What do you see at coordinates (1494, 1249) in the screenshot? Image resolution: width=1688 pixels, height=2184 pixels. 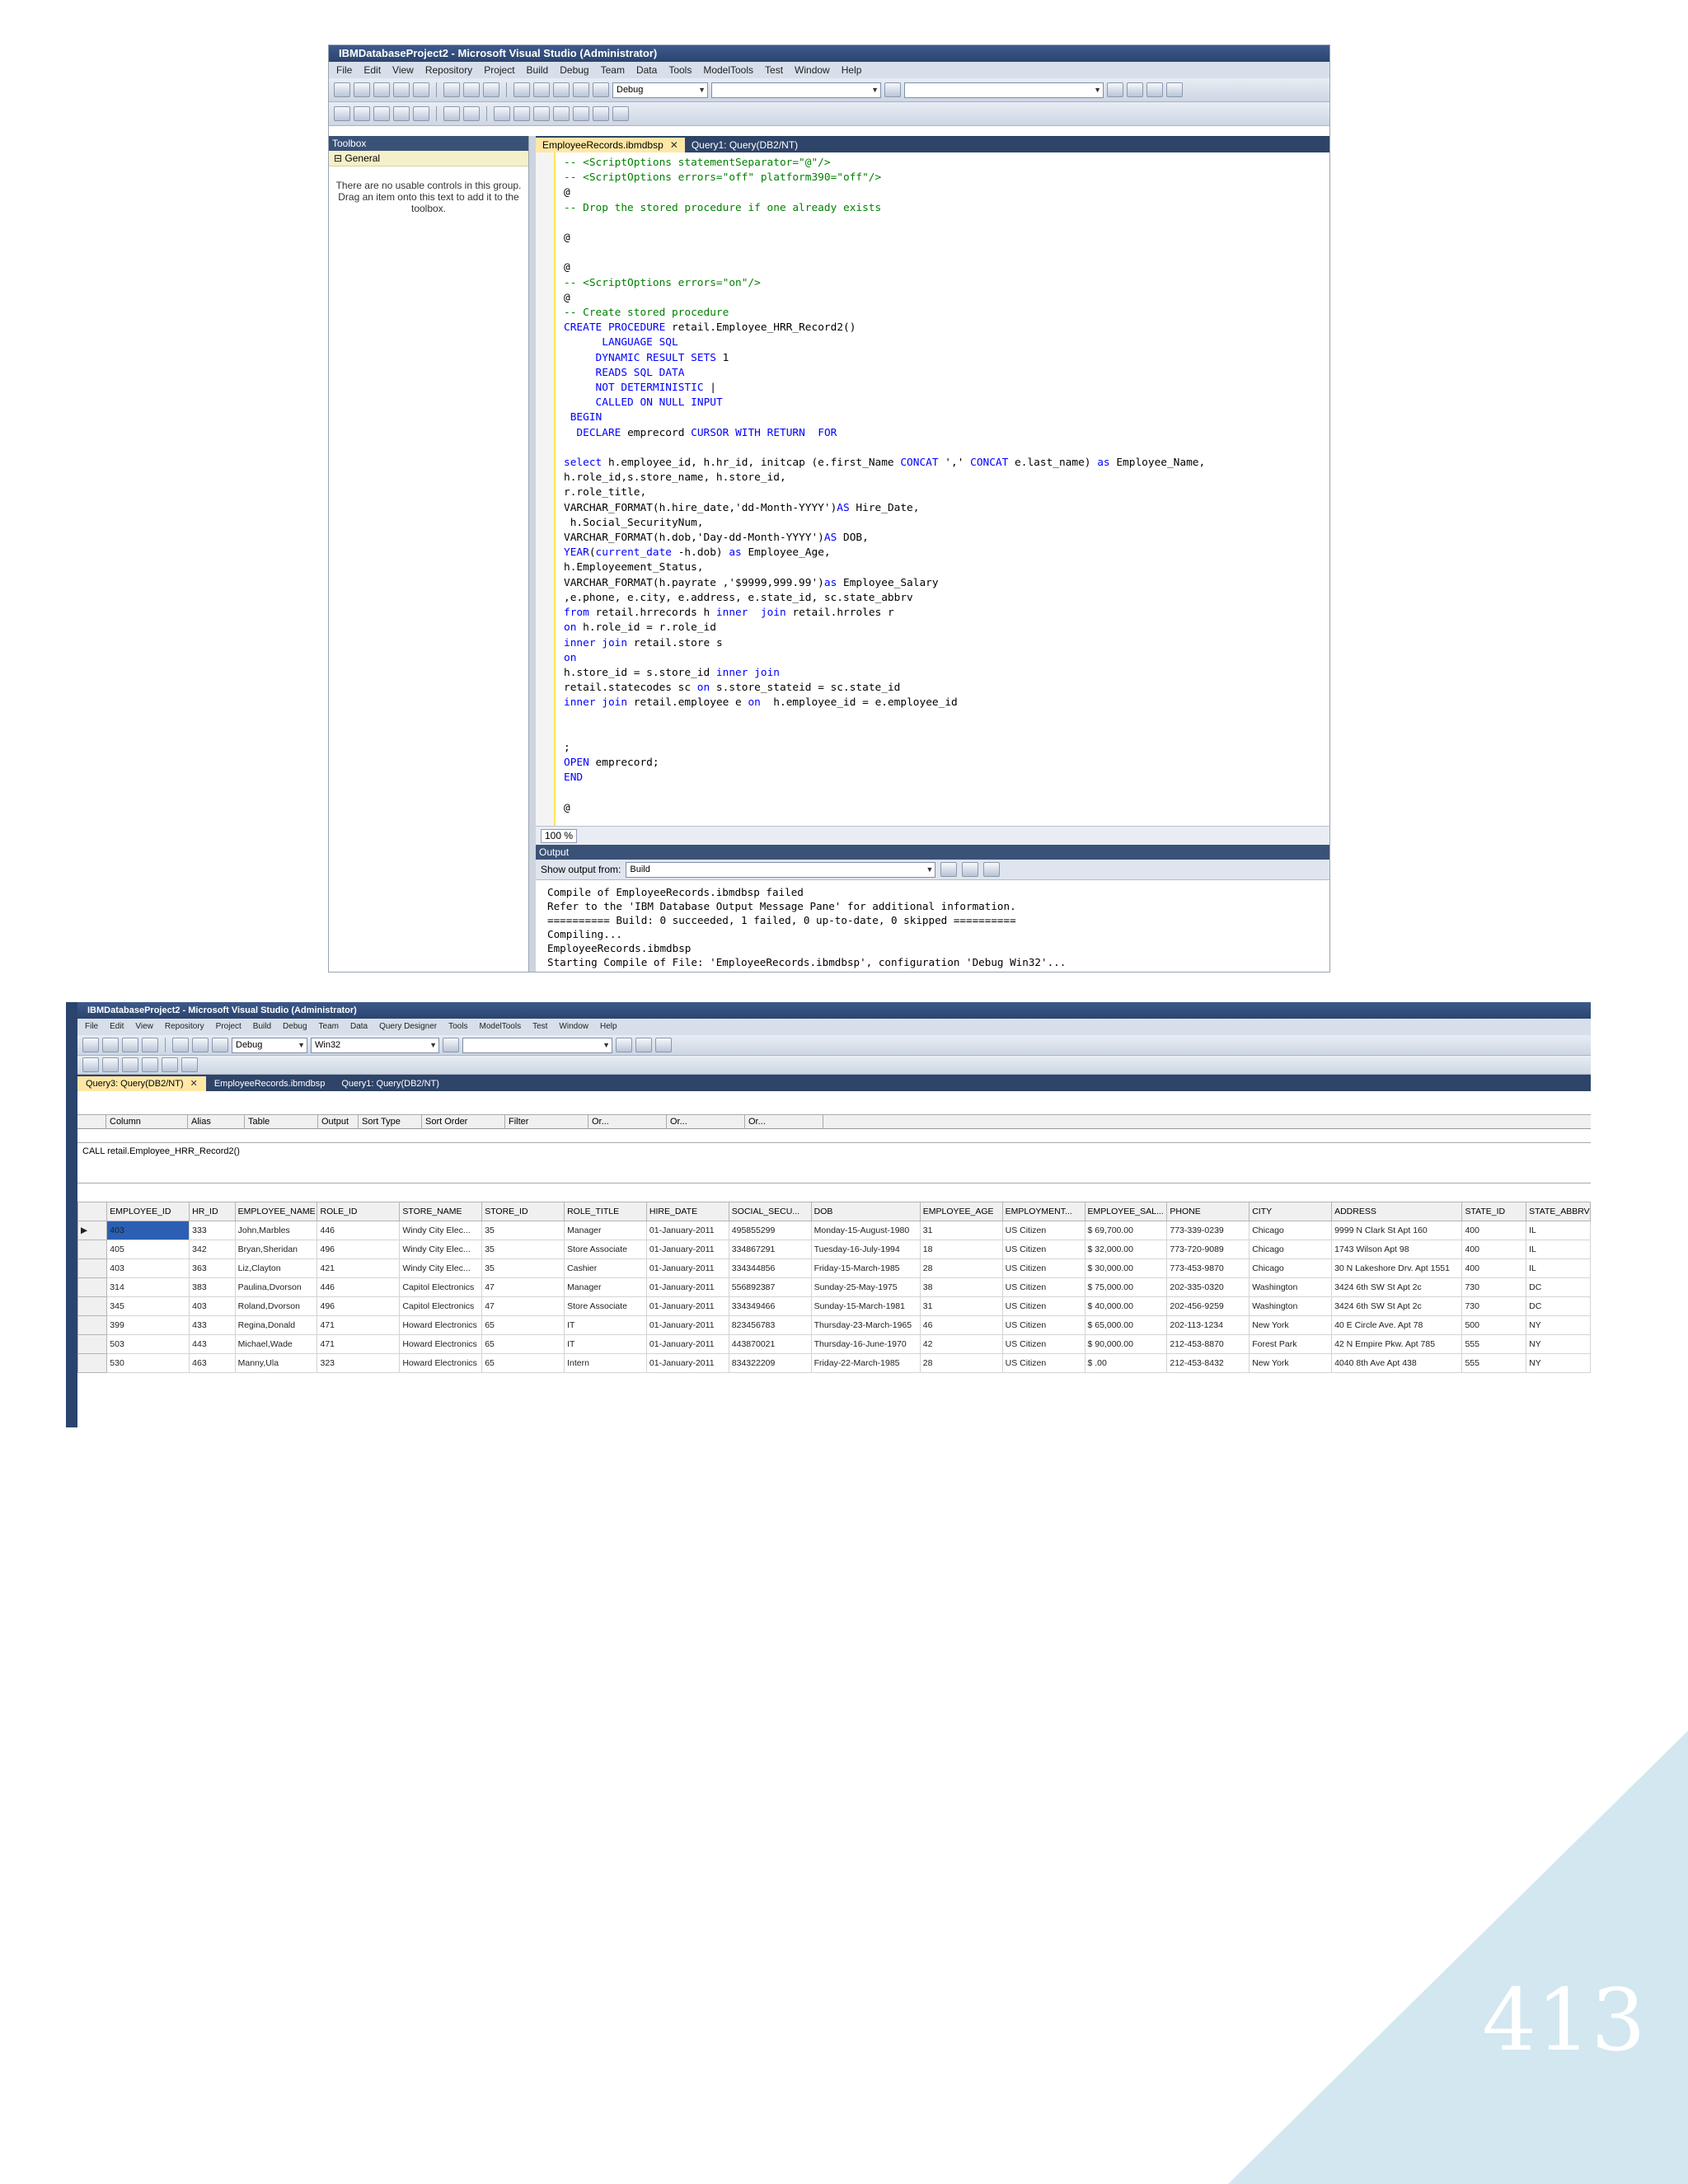 I see `table-cell: 400` at bounding box center [1494, 1249].